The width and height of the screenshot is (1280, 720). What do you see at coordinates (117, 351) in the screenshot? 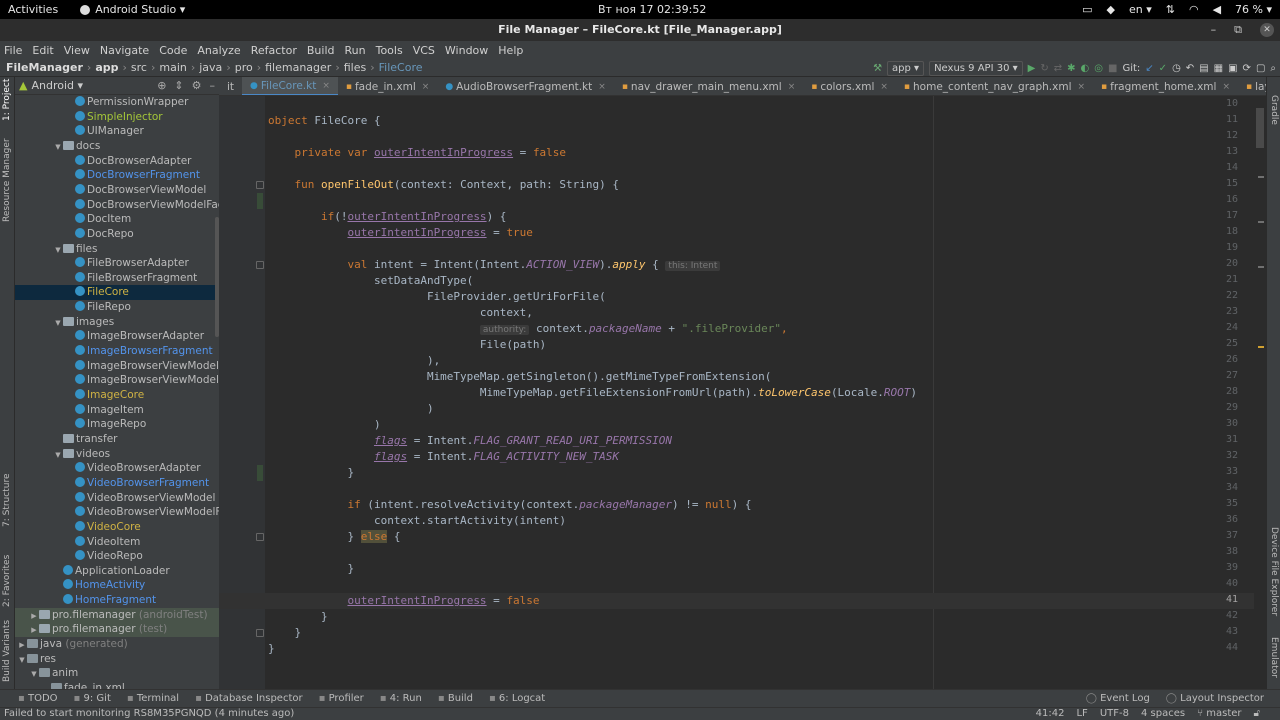
I see `tree-item: ImageBrowserFragment` at bounding box center [117, 351].